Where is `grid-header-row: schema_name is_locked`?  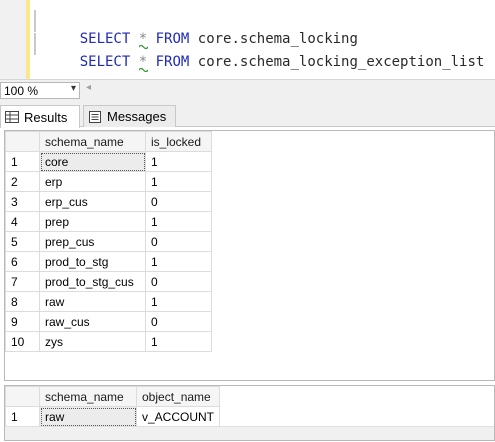
grid-header-row: schema_name is_locked is located at coordinates (108, 141).